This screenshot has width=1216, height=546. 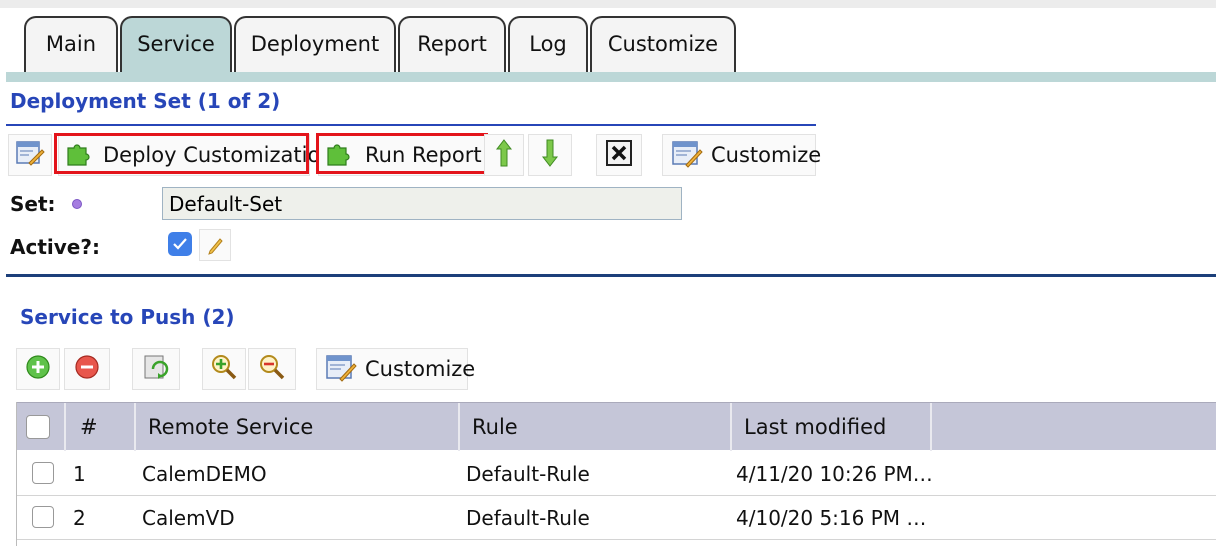 I want to click on zoom-out-icon, so click(x=272, y=369).